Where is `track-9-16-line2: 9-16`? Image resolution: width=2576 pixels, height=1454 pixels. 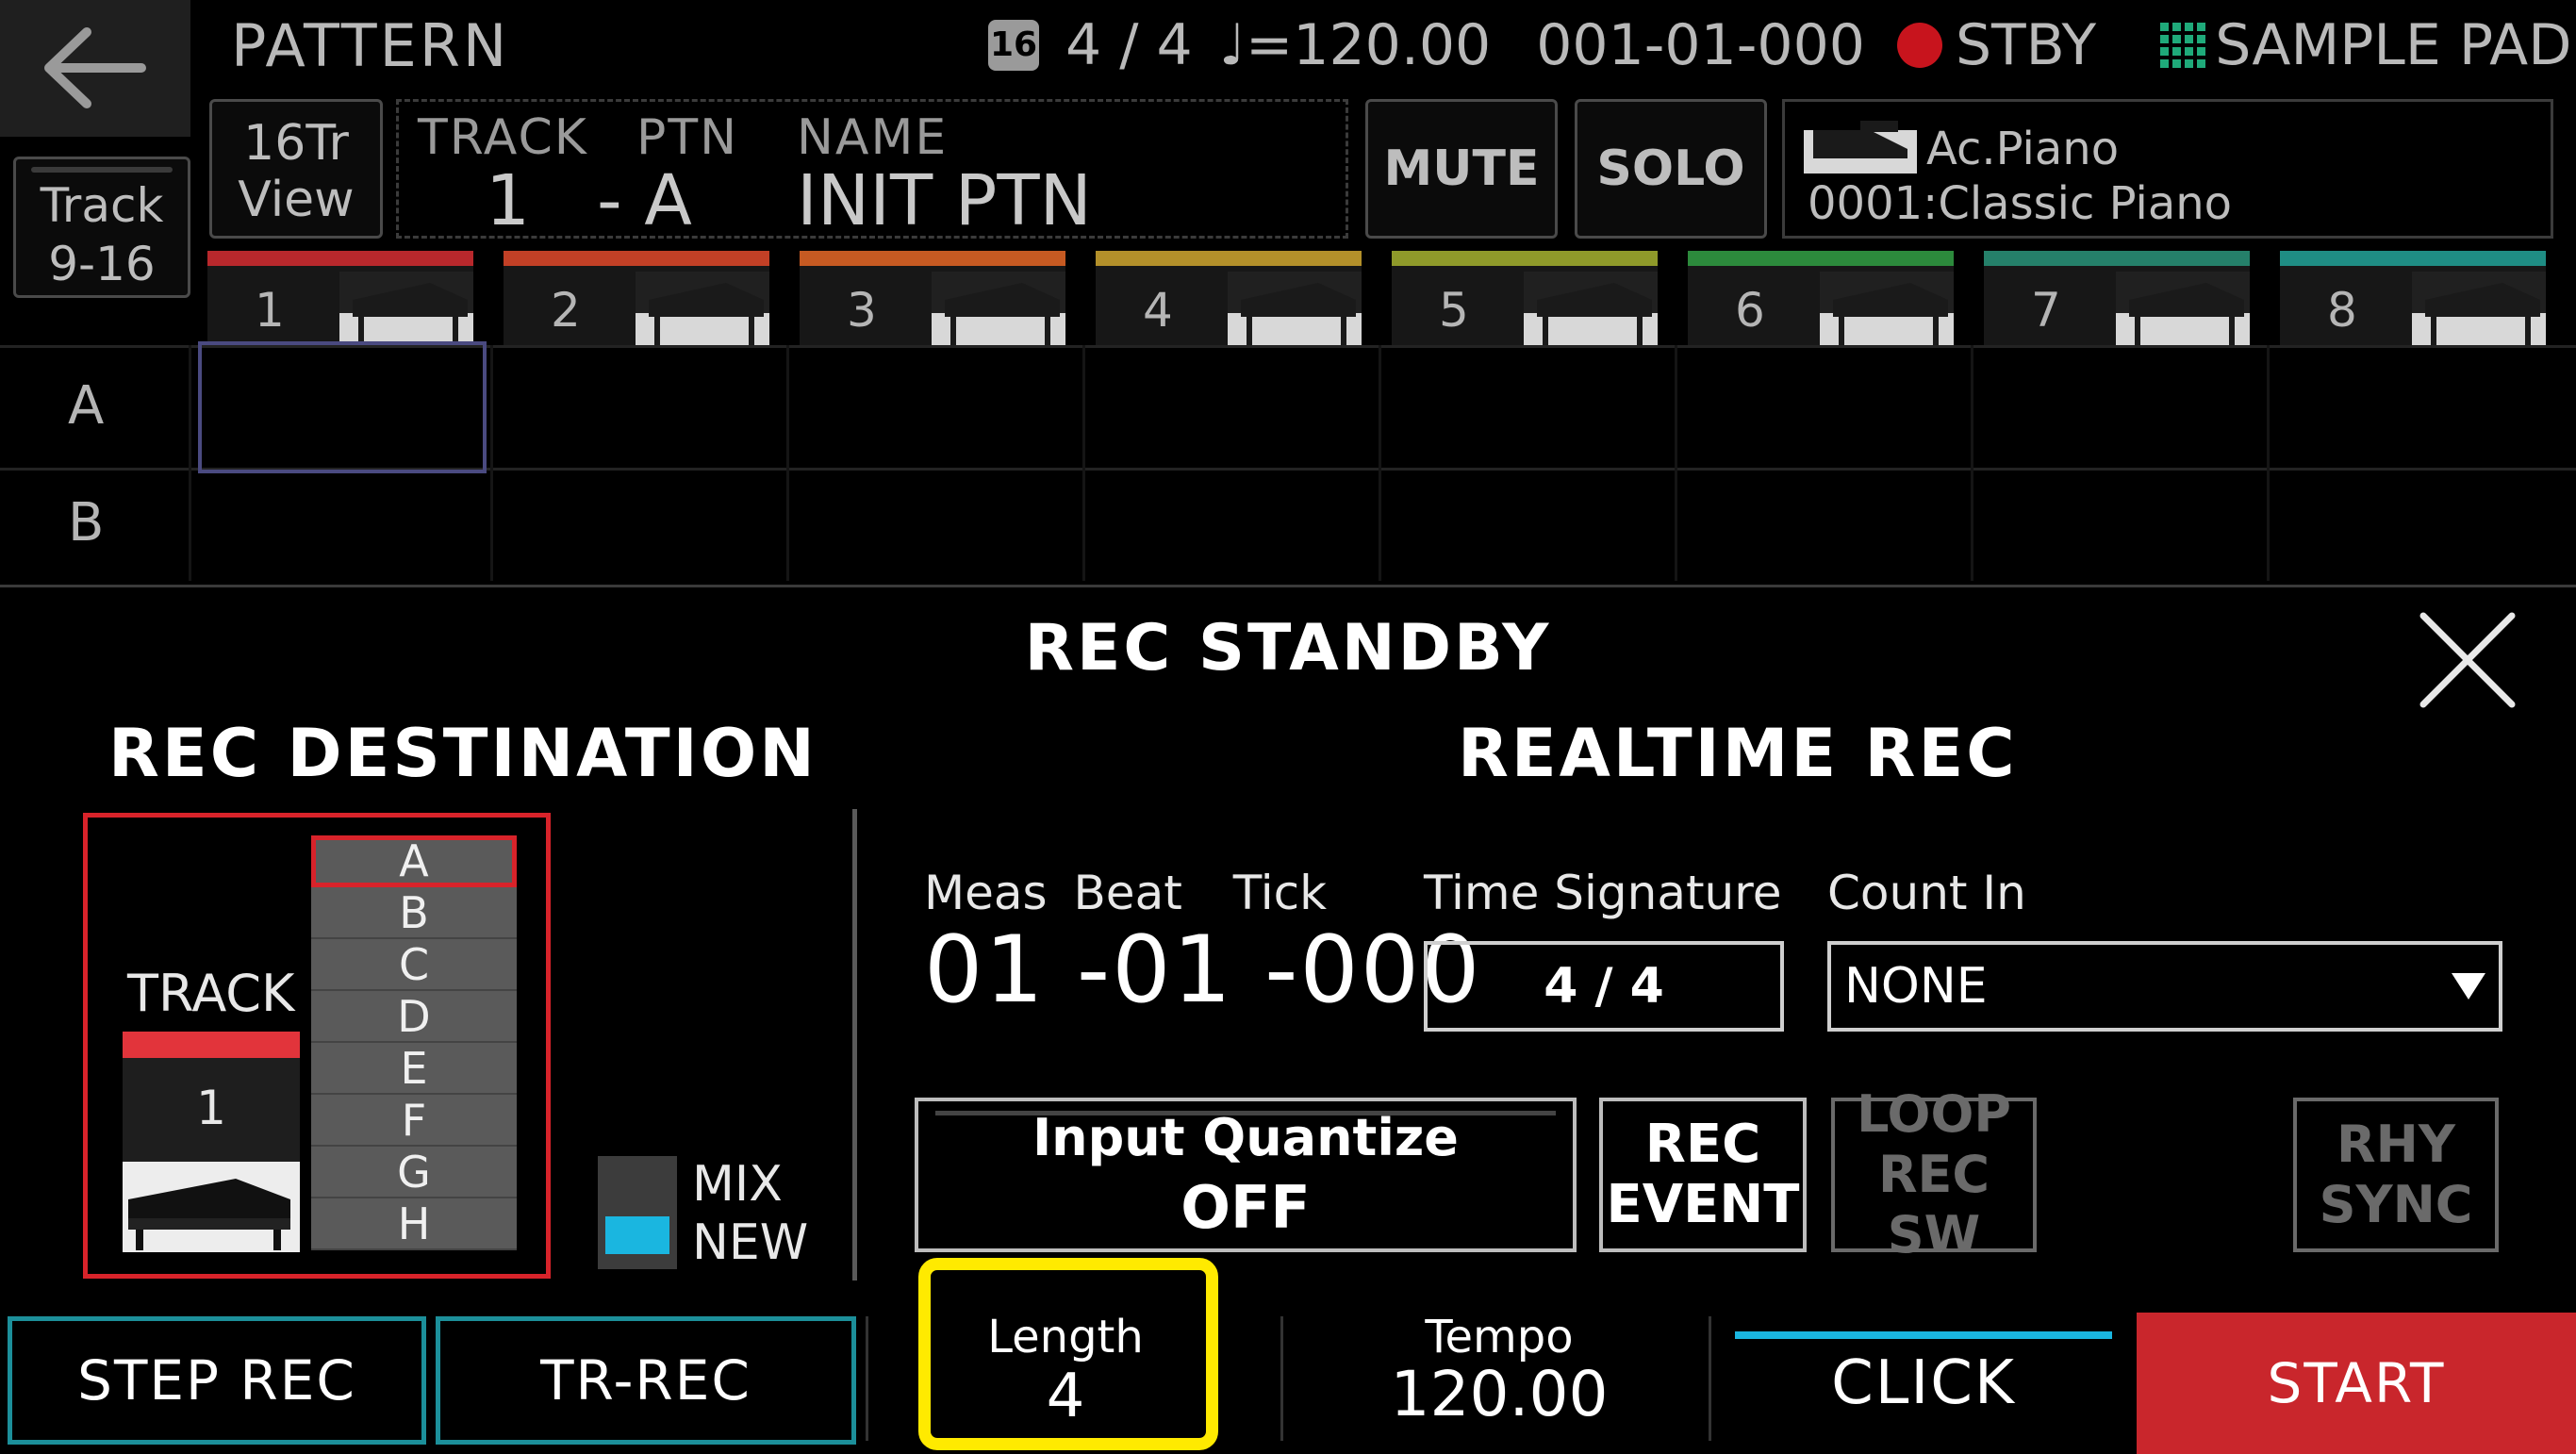
track-9-16-line2: 9-16 is located at coordinates (102, 264).